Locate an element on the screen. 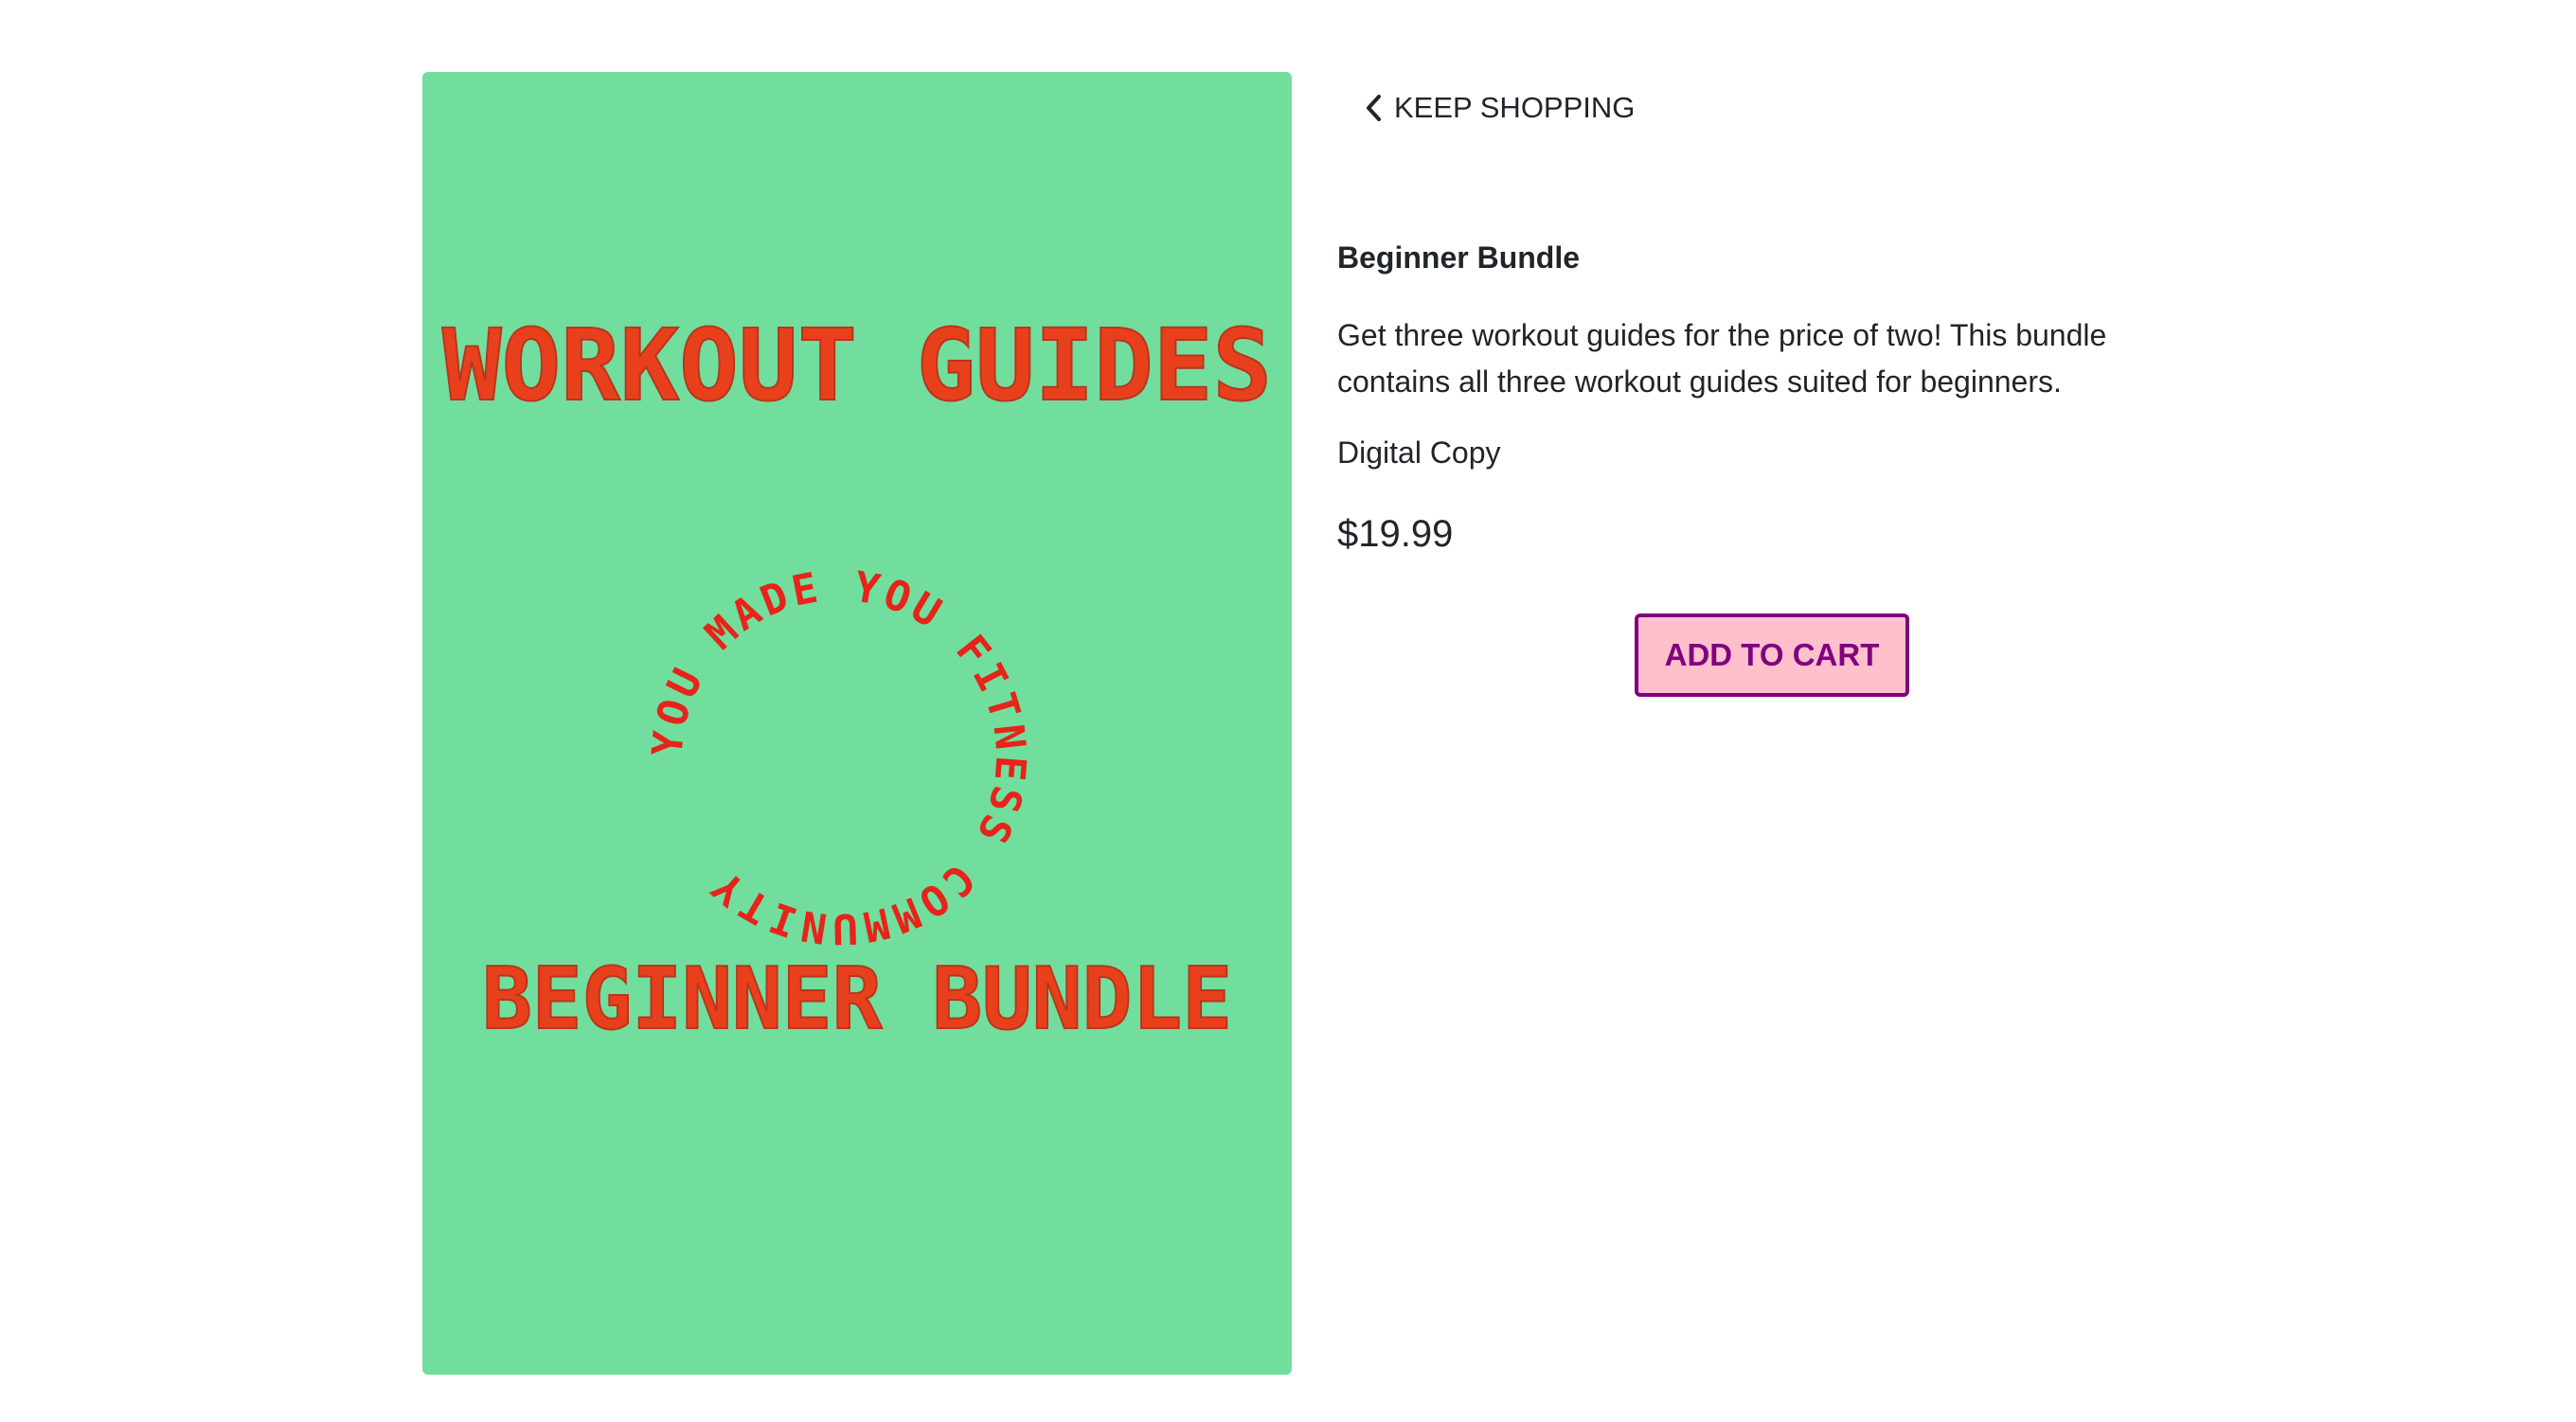  product-title: Beginner Bundle is located at coordinates (1459, 257).